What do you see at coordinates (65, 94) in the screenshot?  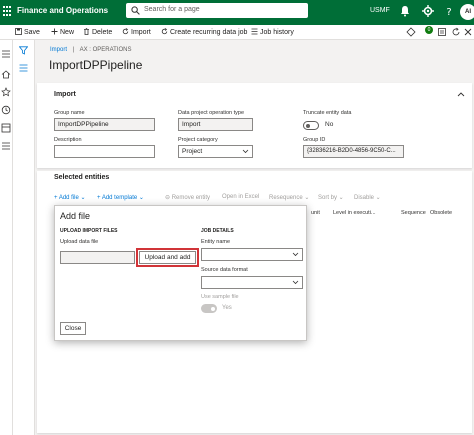 I see `import-section-title: Import` at bounding box center [65, 94].